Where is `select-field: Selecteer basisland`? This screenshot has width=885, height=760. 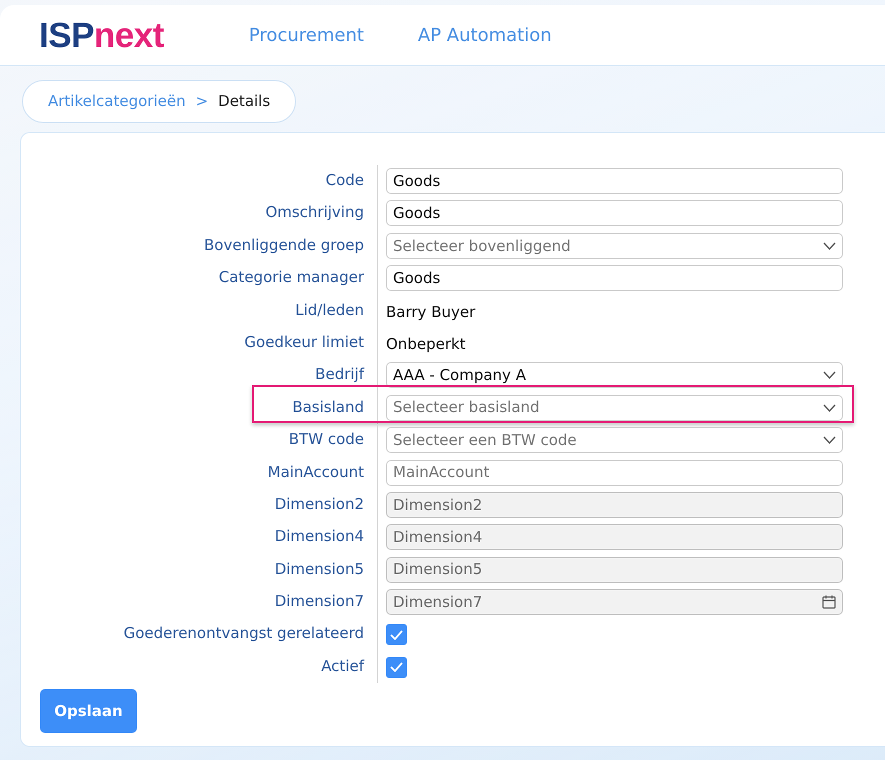
select-field: Selecteer basisland is located at coordinates (614, 407).